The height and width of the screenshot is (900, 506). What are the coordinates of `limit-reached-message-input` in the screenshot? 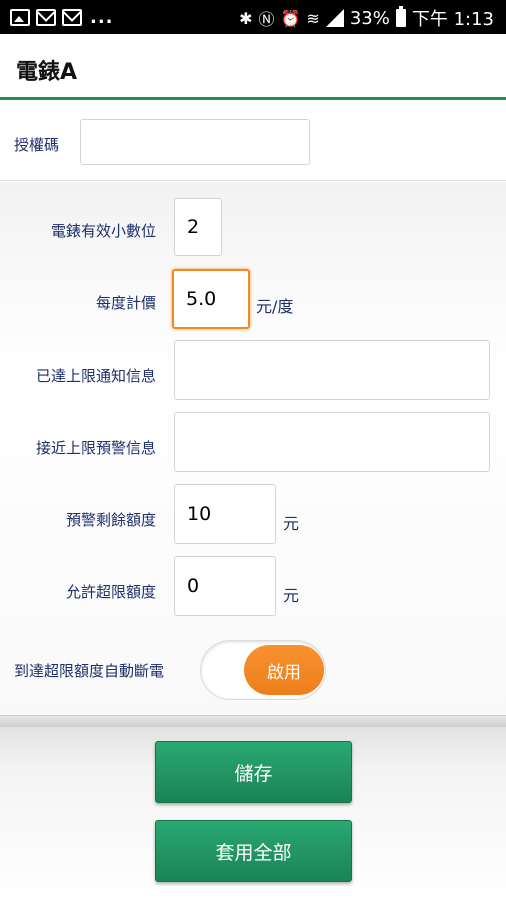 It's located at (332, 370).